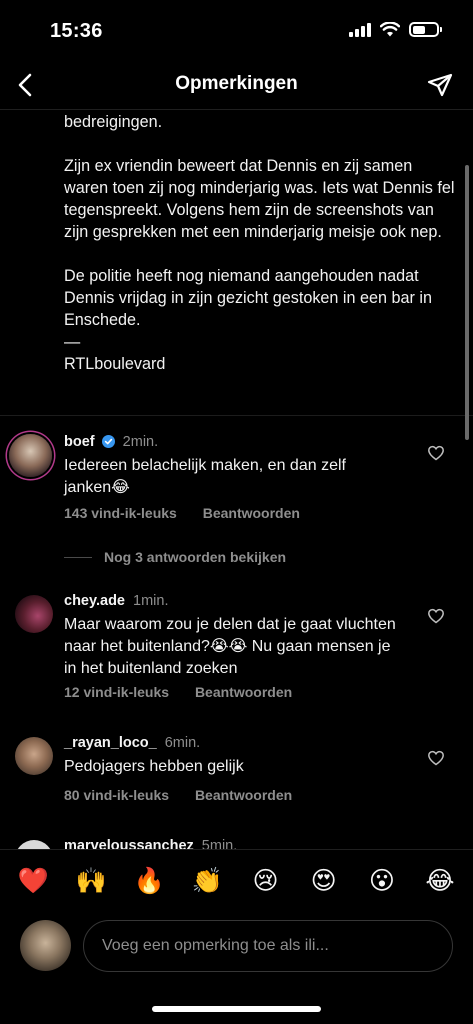  Describe the element at coordinates (360, 29) in the screenshot. I see `cellular-signal-icon` at that location.